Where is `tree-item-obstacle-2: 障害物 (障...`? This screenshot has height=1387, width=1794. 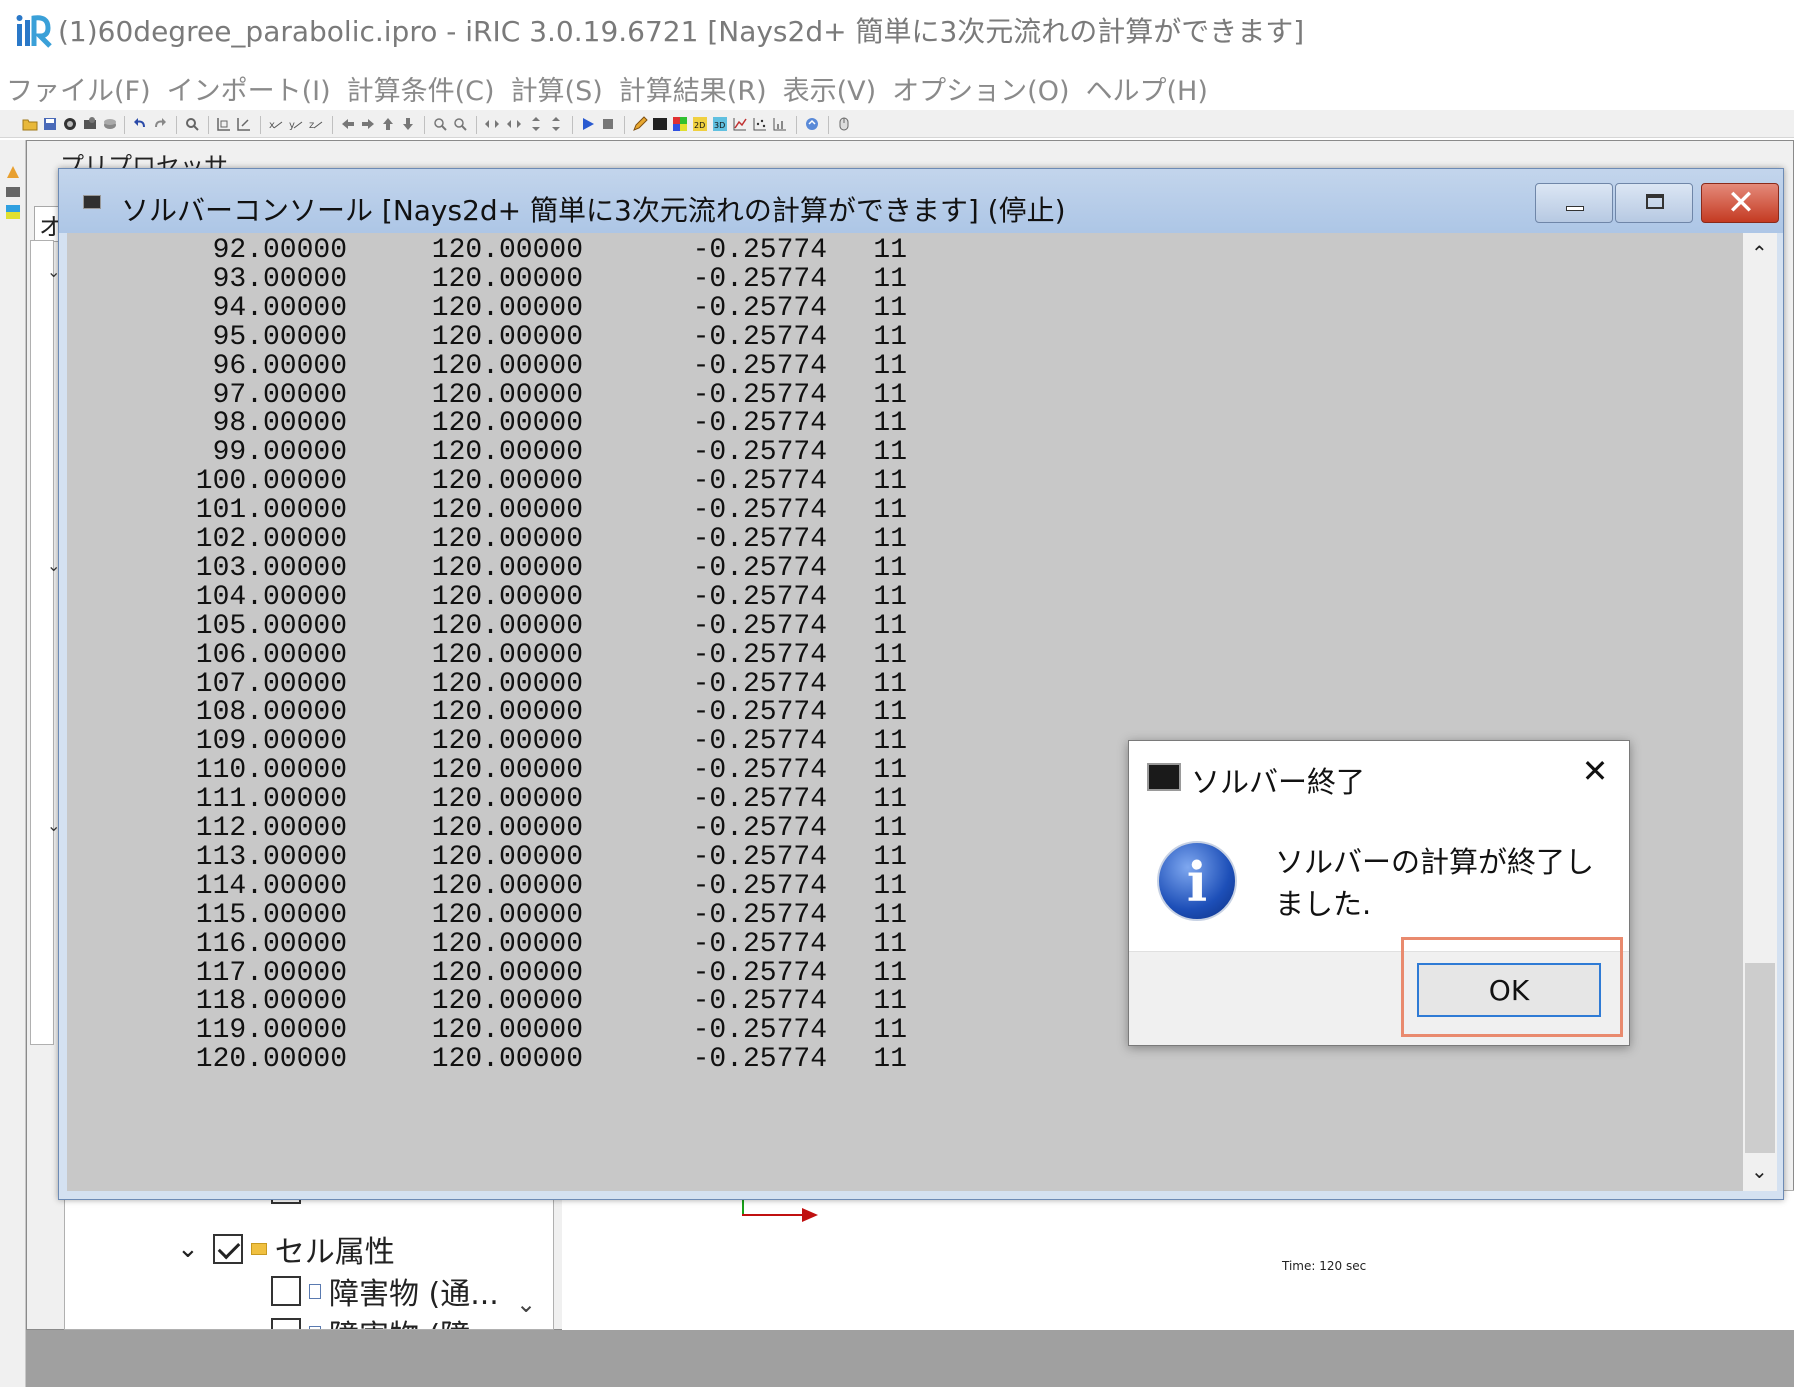 tree-item-obstacle-2: 障害物 (障... is located at coordinates (385, 1320).